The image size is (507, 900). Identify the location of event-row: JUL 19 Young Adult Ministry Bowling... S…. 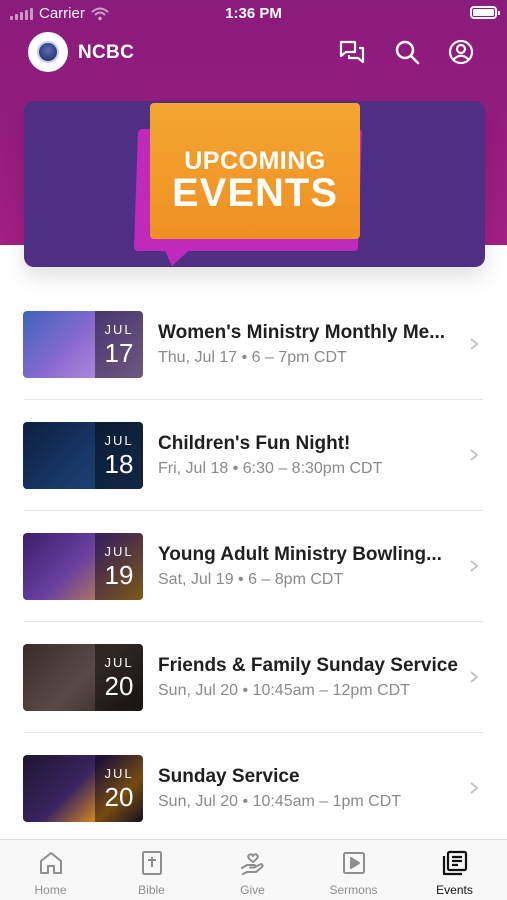
(253, 566).